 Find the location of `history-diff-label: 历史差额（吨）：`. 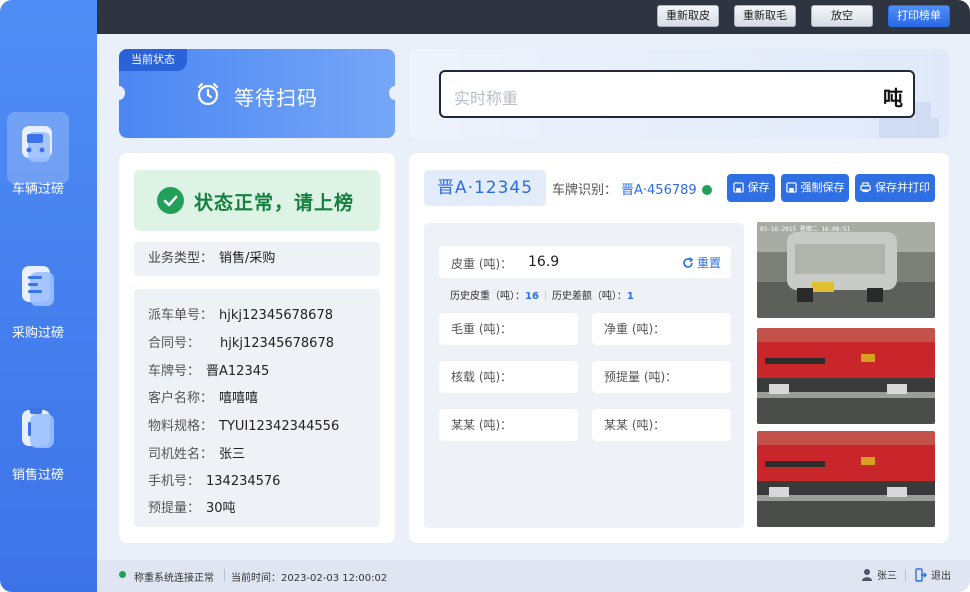

history-diff-label: 历史差额（吨）： is located at coordinates (589, 296).